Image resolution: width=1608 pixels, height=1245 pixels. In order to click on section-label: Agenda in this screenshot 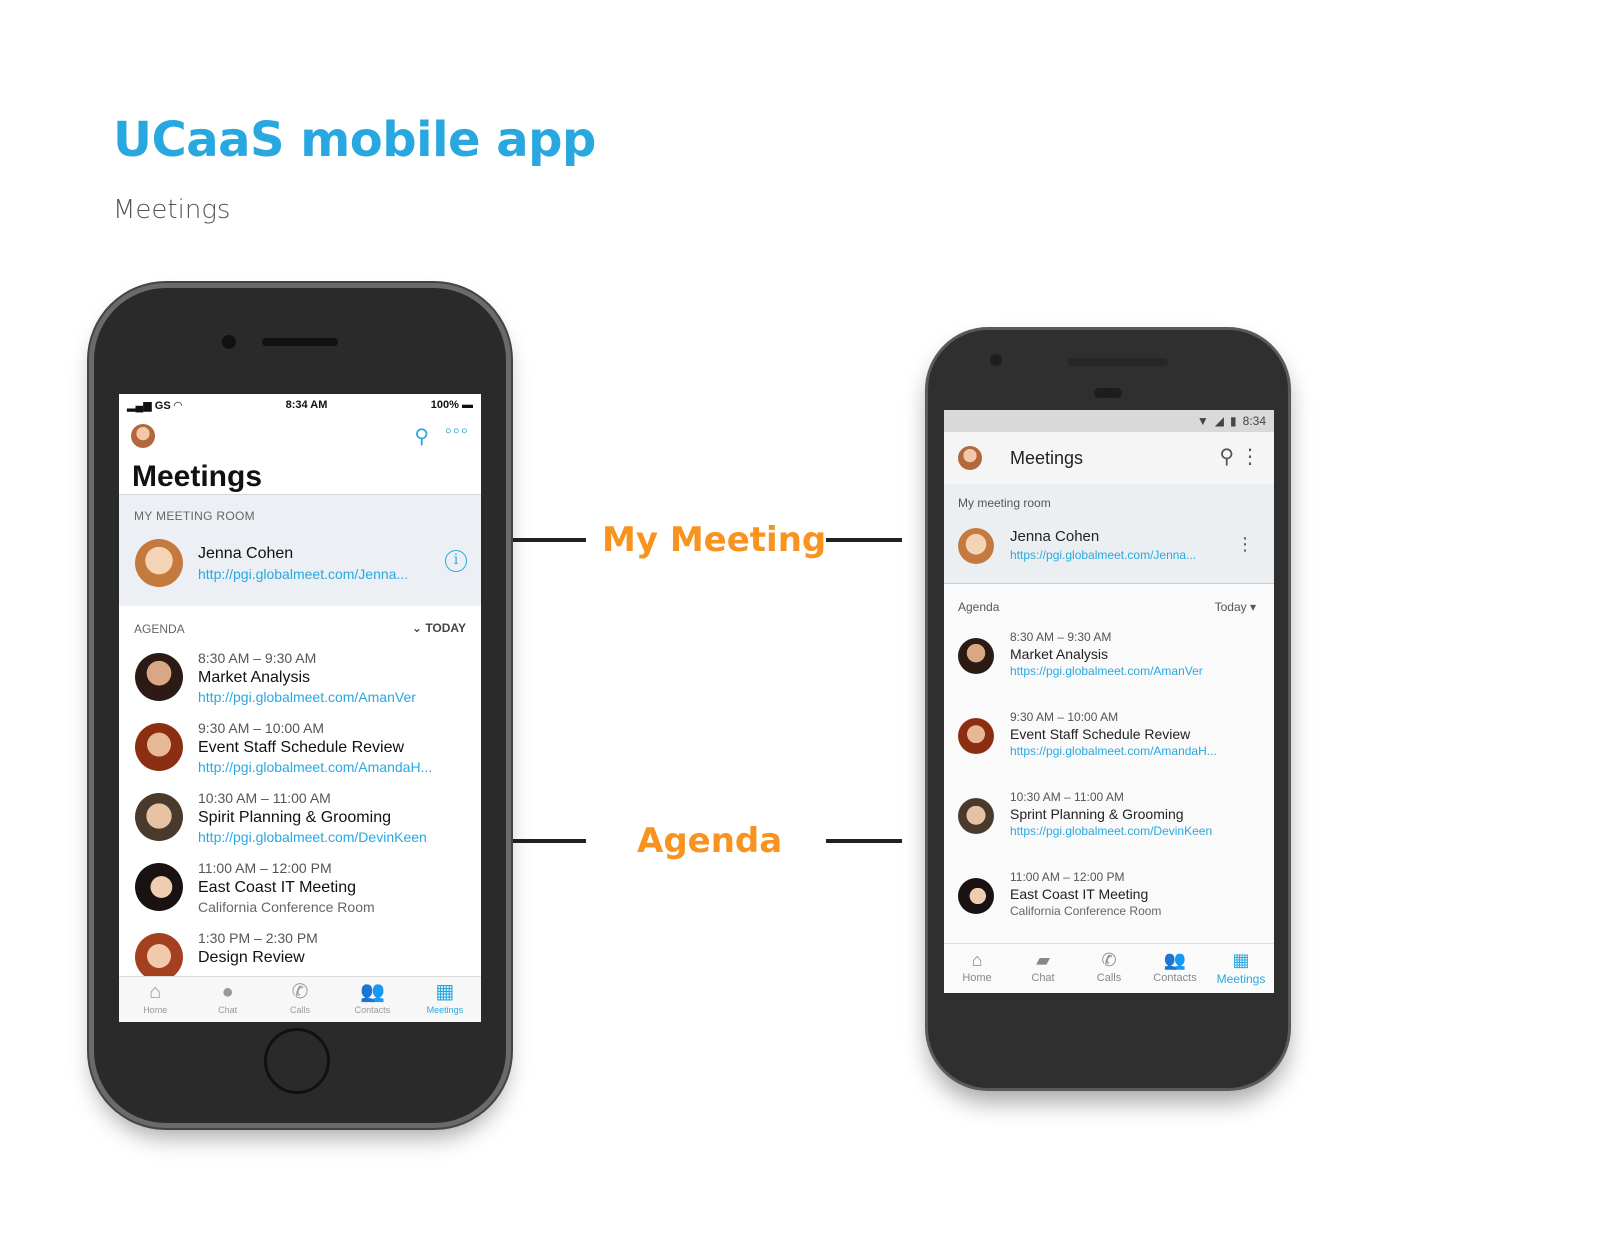, I will do `click(979, 607)`.